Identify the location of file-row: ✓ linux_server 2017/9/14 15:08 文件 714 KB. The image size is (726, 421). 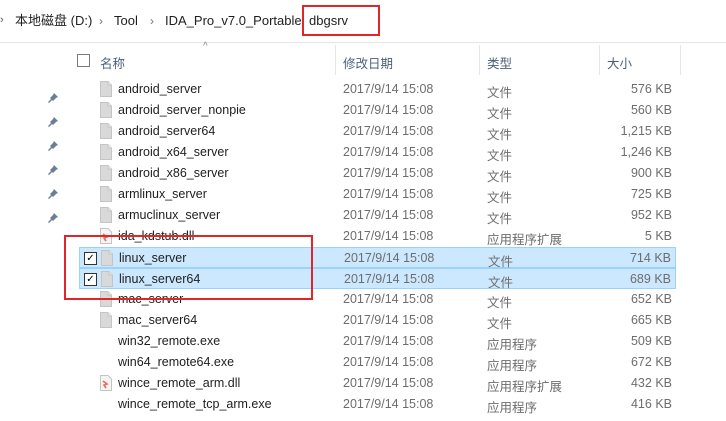
(377, 258).